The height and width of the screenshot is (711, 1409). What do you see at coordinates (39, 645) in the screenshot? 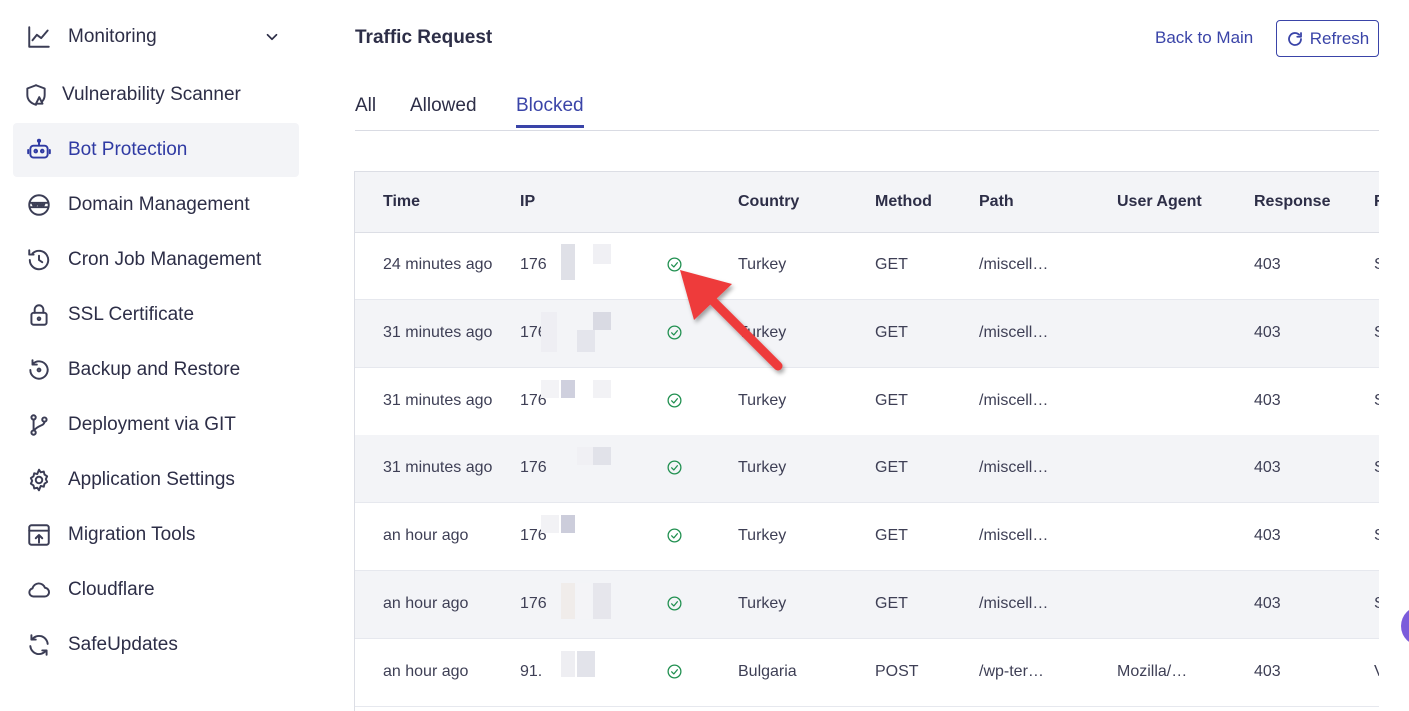
I see `refresh-cycle-icon` at bounding box center [39, 645].